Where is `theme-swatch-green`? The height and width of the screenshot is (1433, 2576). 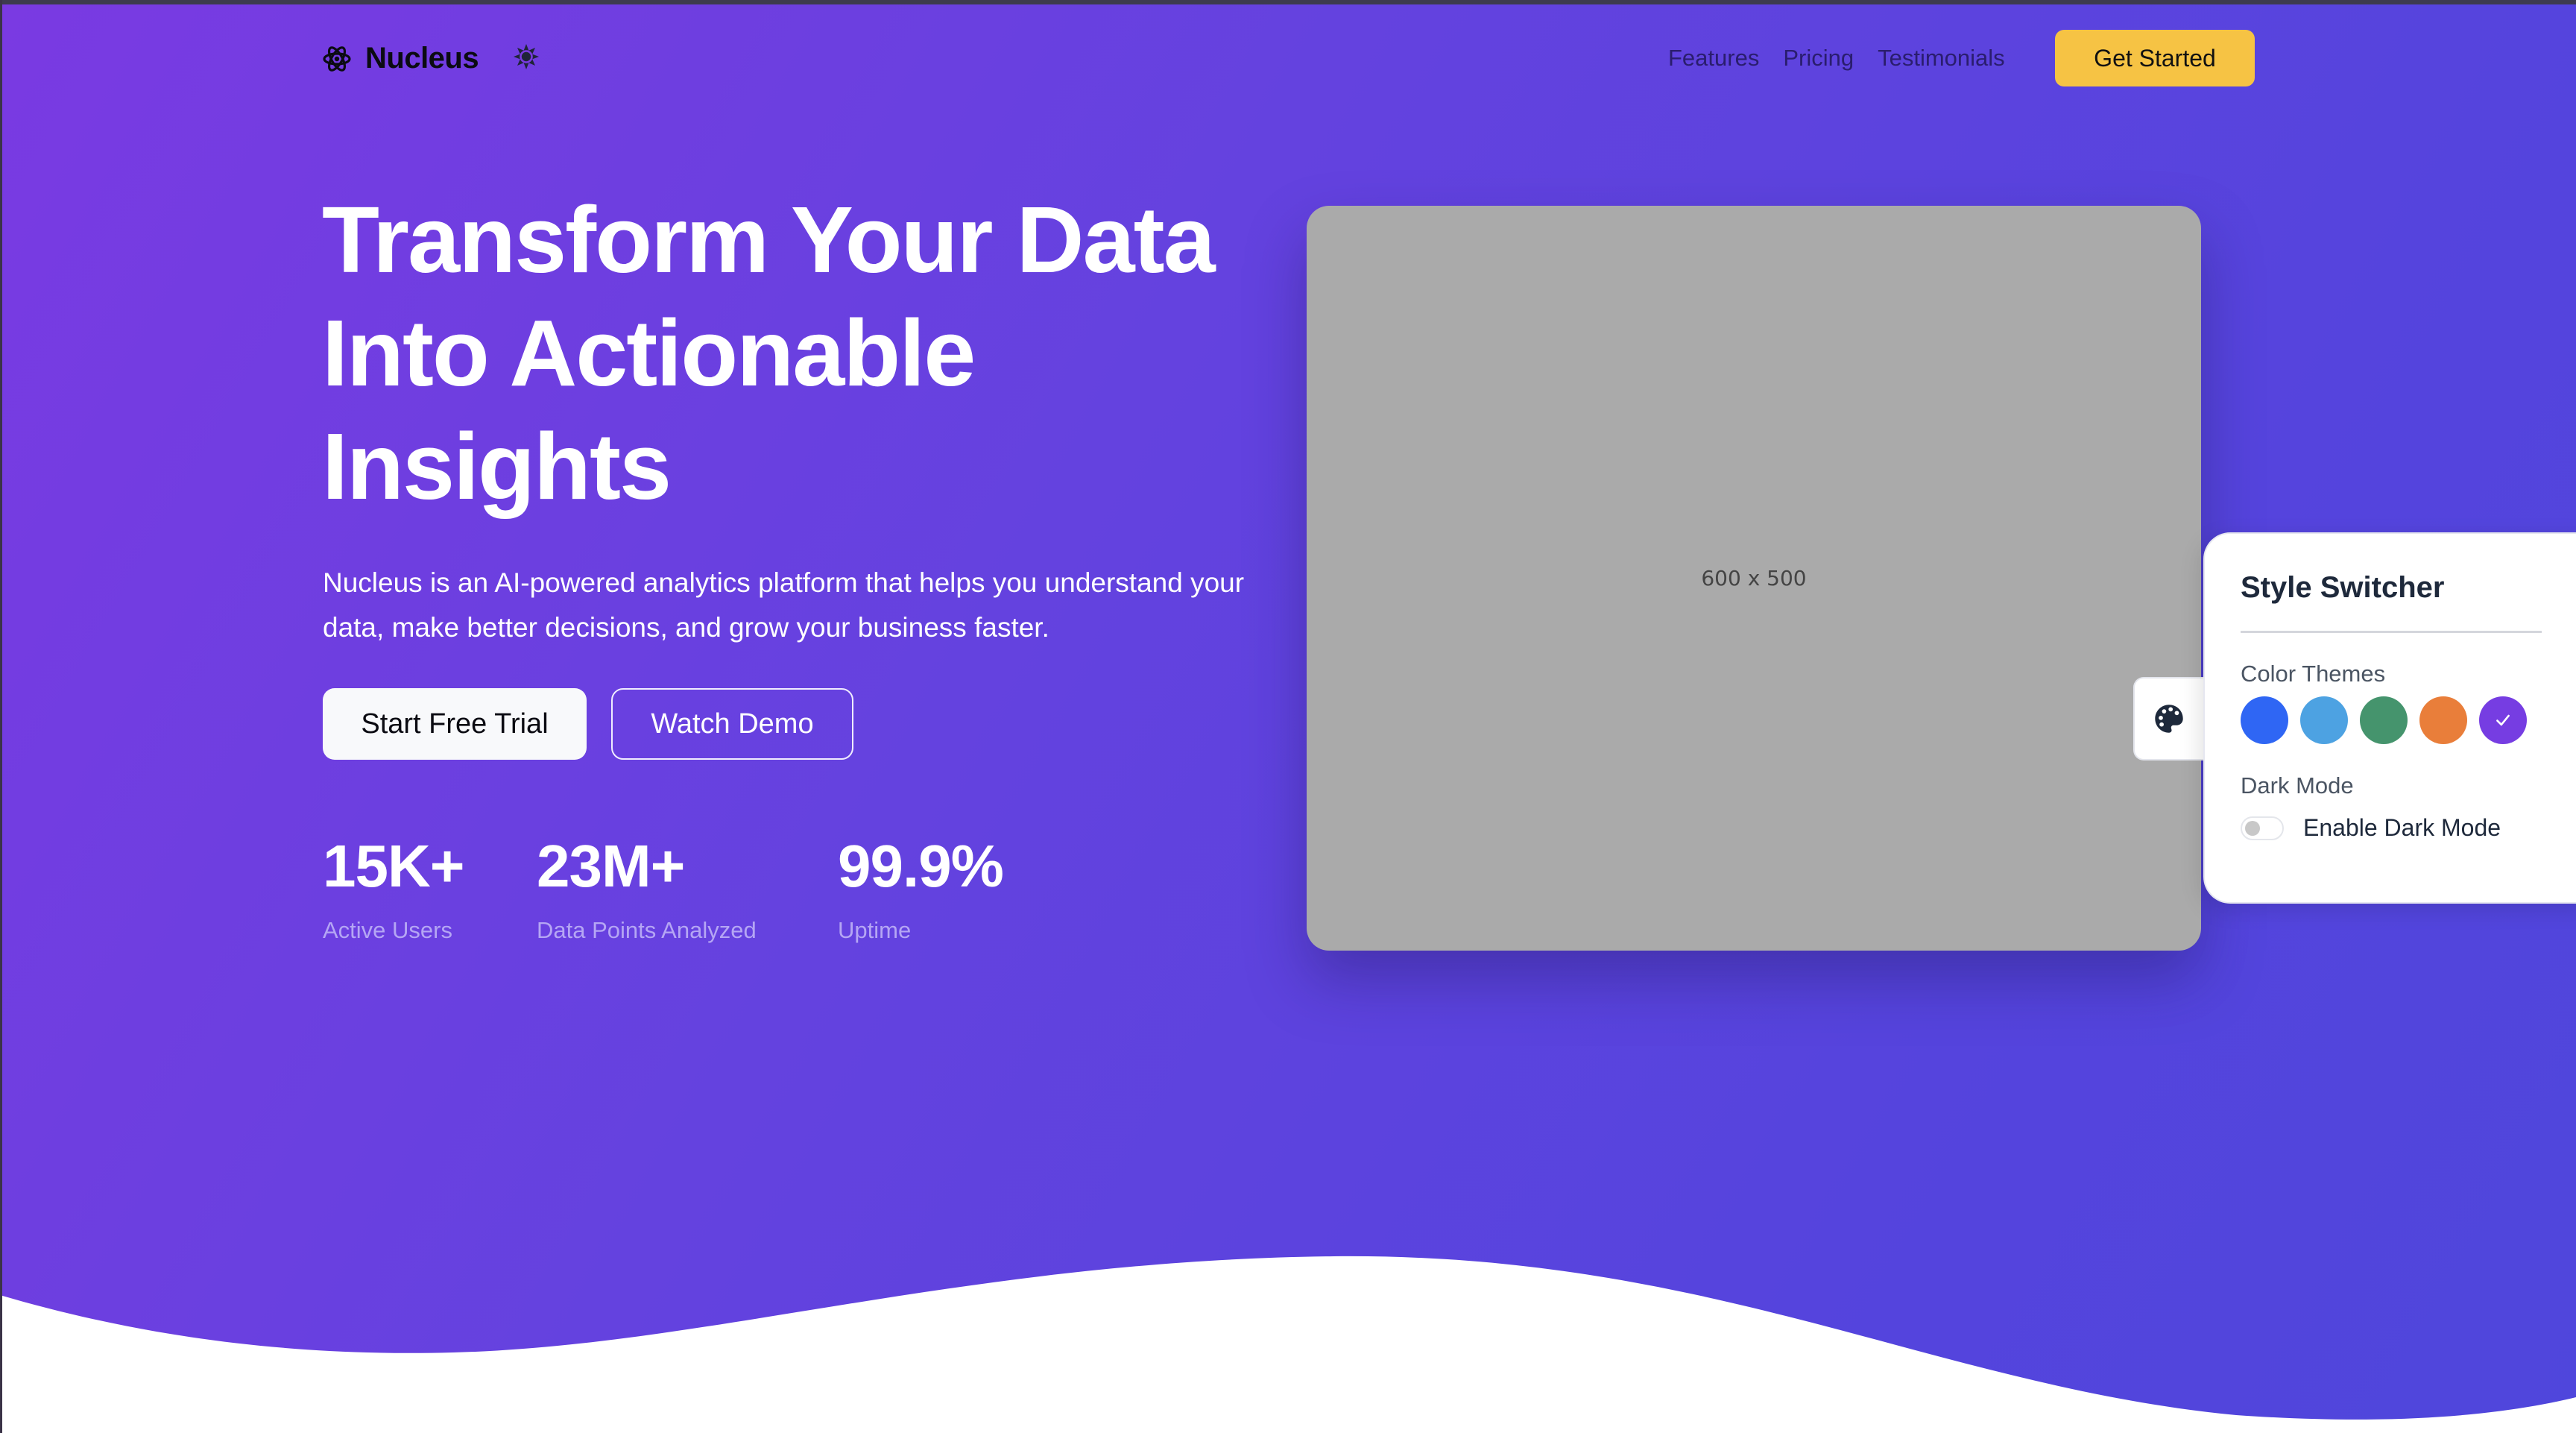 theme-swatch-green is located at coordinates (2384, 720).